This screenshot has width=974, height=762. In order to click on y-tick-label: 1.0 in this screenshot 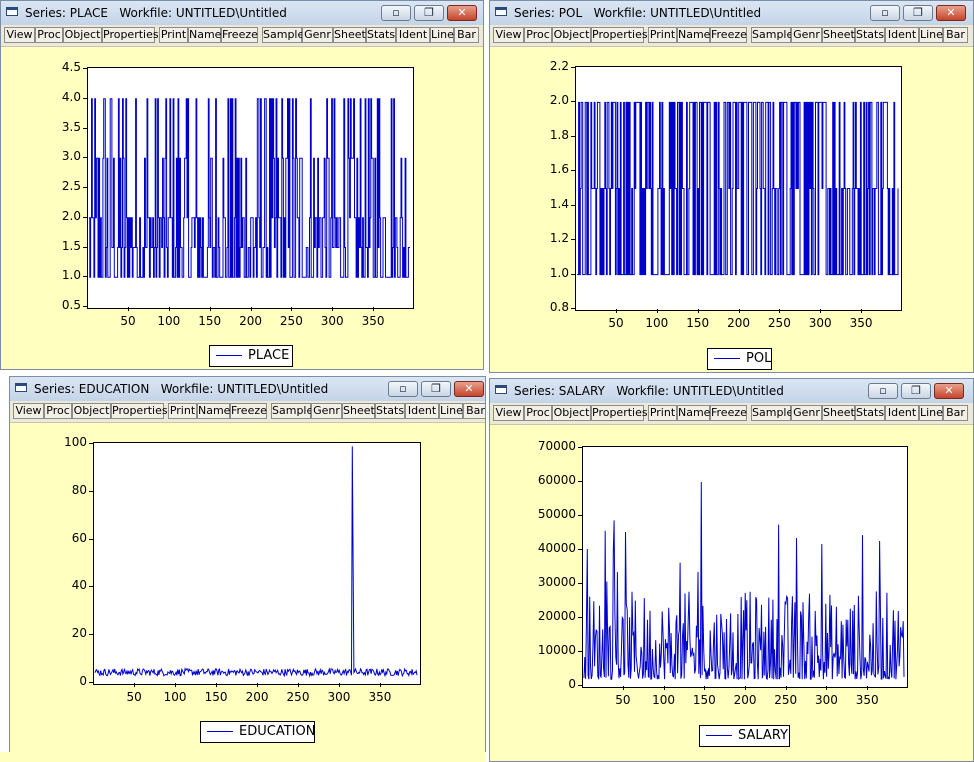, I will do `click(559, 272)`.